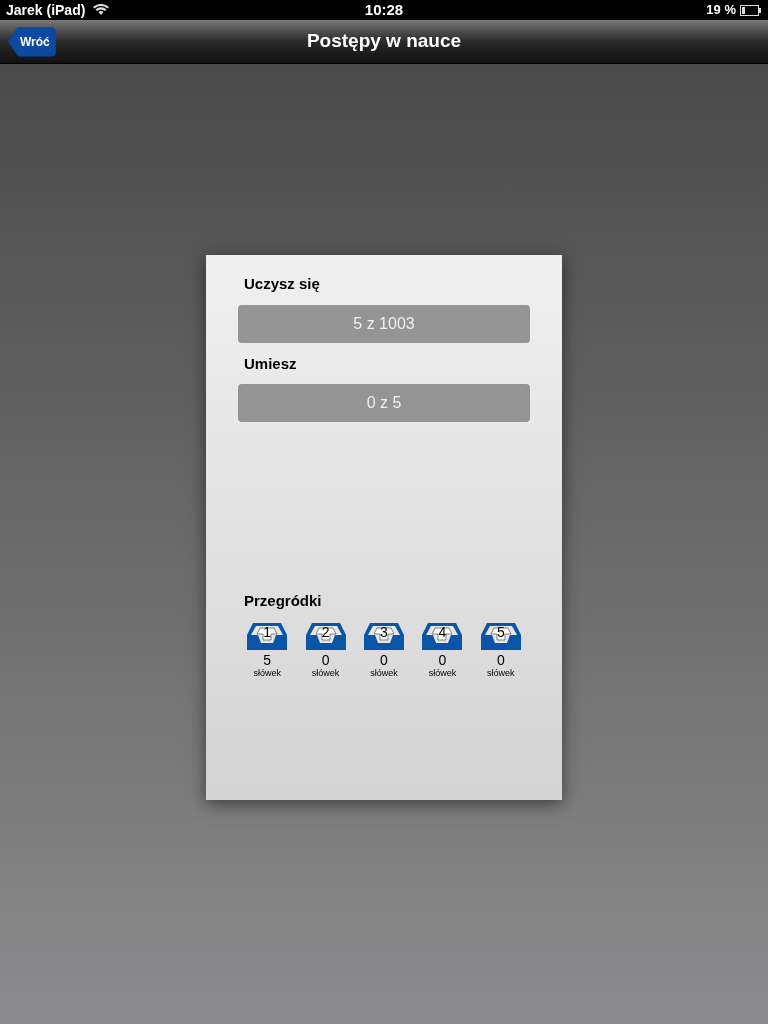 This screenshot has height=1024, width=768. What do you see at coordinates (267, 631) in the screenshot?
I see `bin-number: 1` at bounding box center [267, 631].